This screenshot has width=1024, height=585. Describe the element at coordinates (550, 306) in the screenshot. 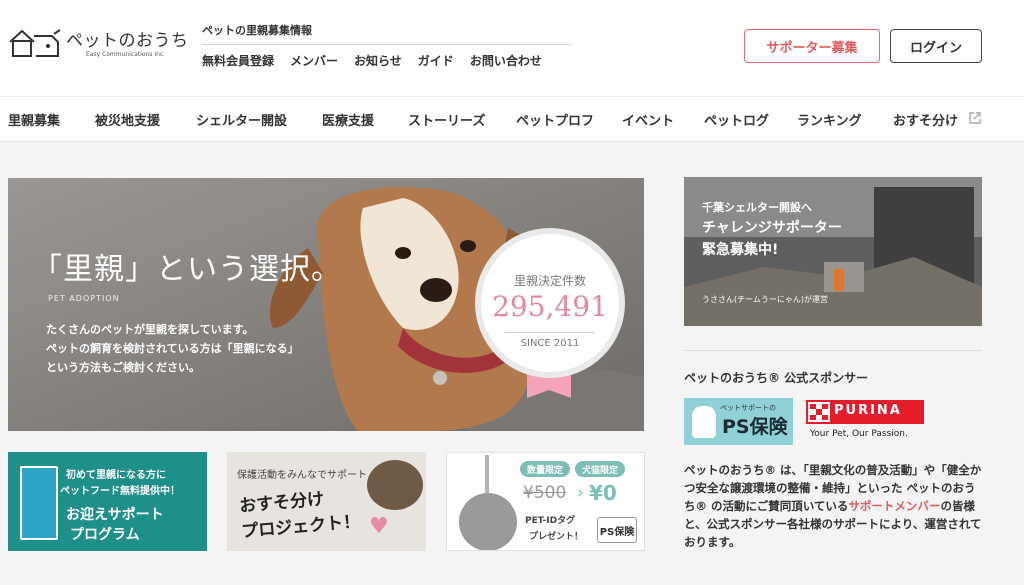

I see `badge-count: 295,491` at that location.